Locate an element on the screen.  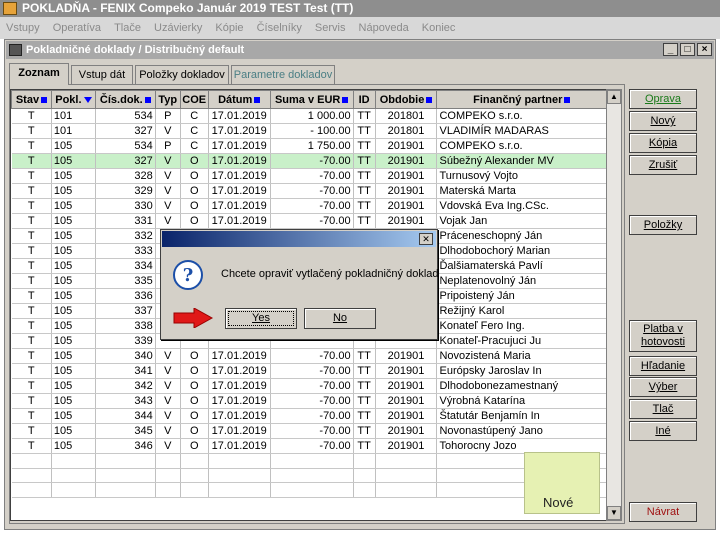
no-button: No is located at coordinates (340, 318).